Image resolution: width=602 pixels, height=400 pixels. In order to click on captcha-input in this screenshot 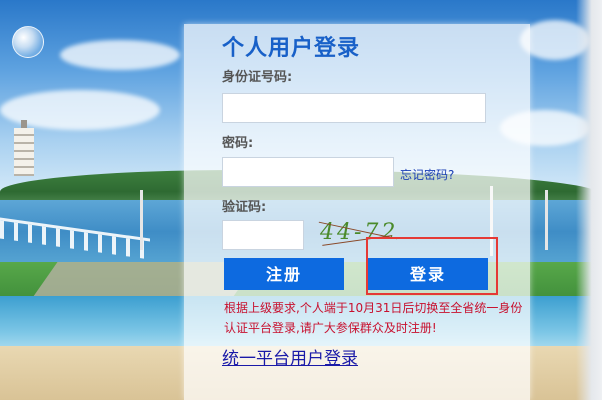, I will do `click(263, 235)`.